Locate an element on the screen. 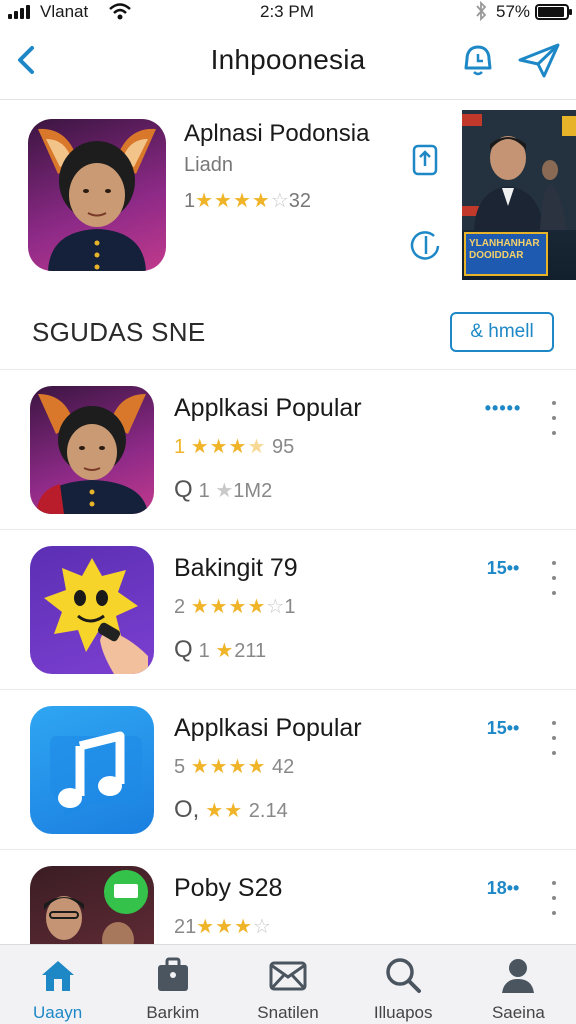 Image resolution: width=576 pixels, height=1024 pixels. tab-label: Illuapos is located at coordinates (403, 1012).